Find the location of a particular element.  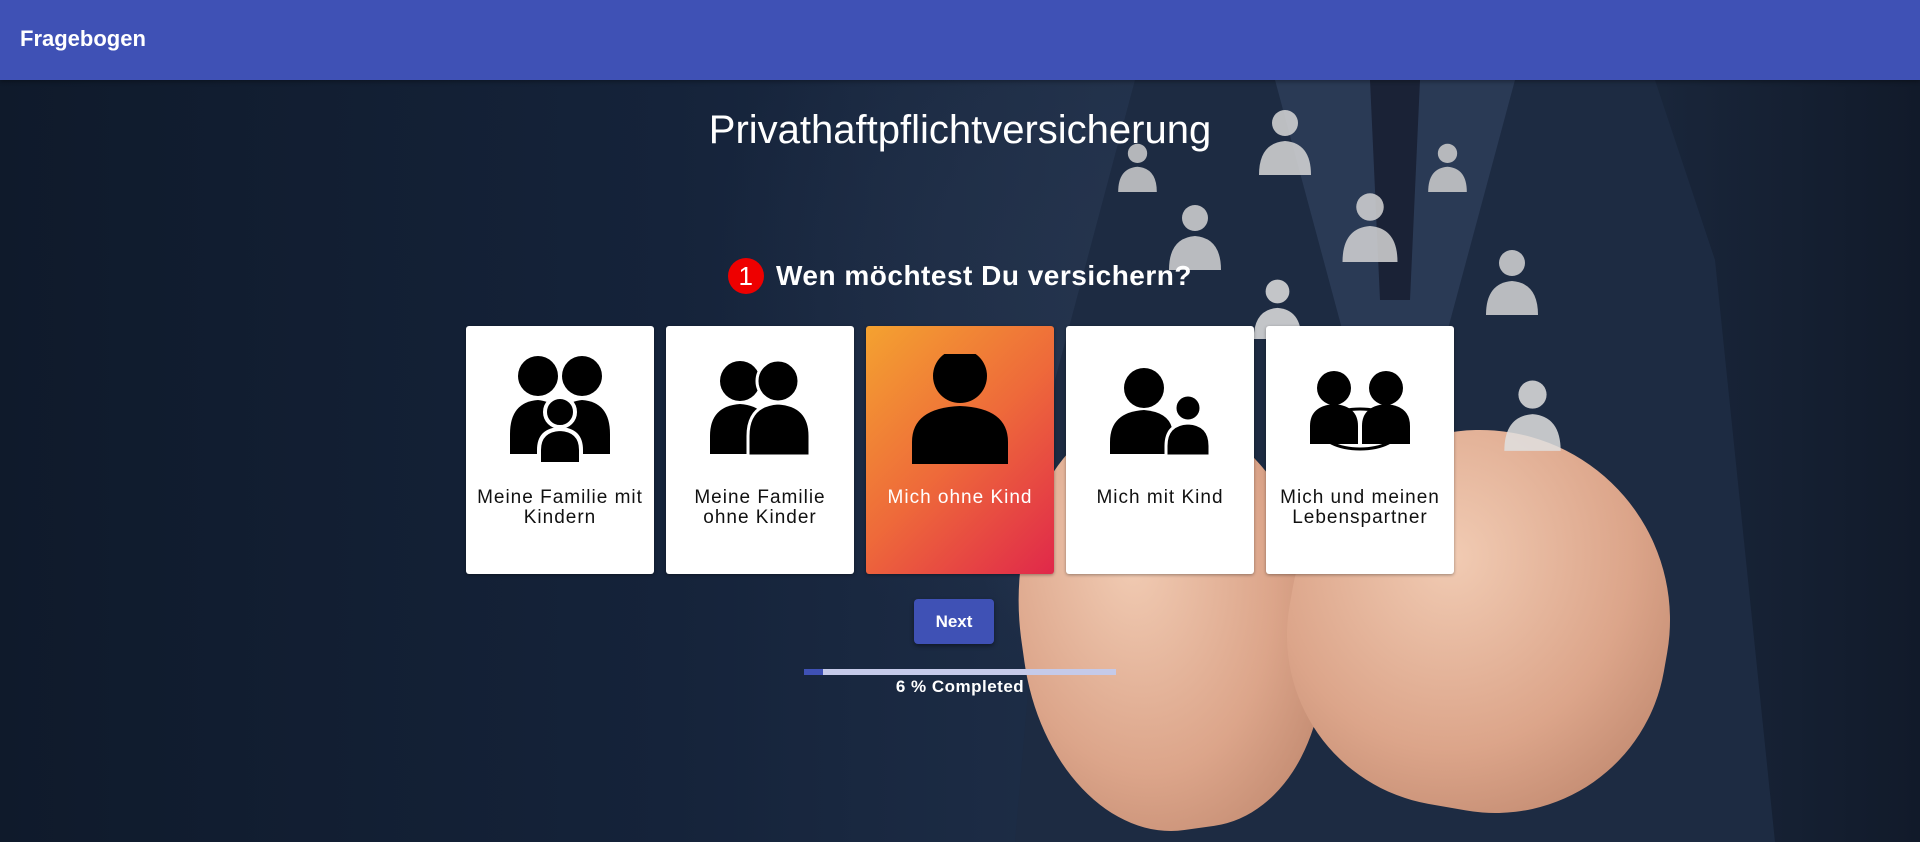

option-card-me-and-partner: Mich und meinen Lebenspartner is located at coordinates (1360, 450).